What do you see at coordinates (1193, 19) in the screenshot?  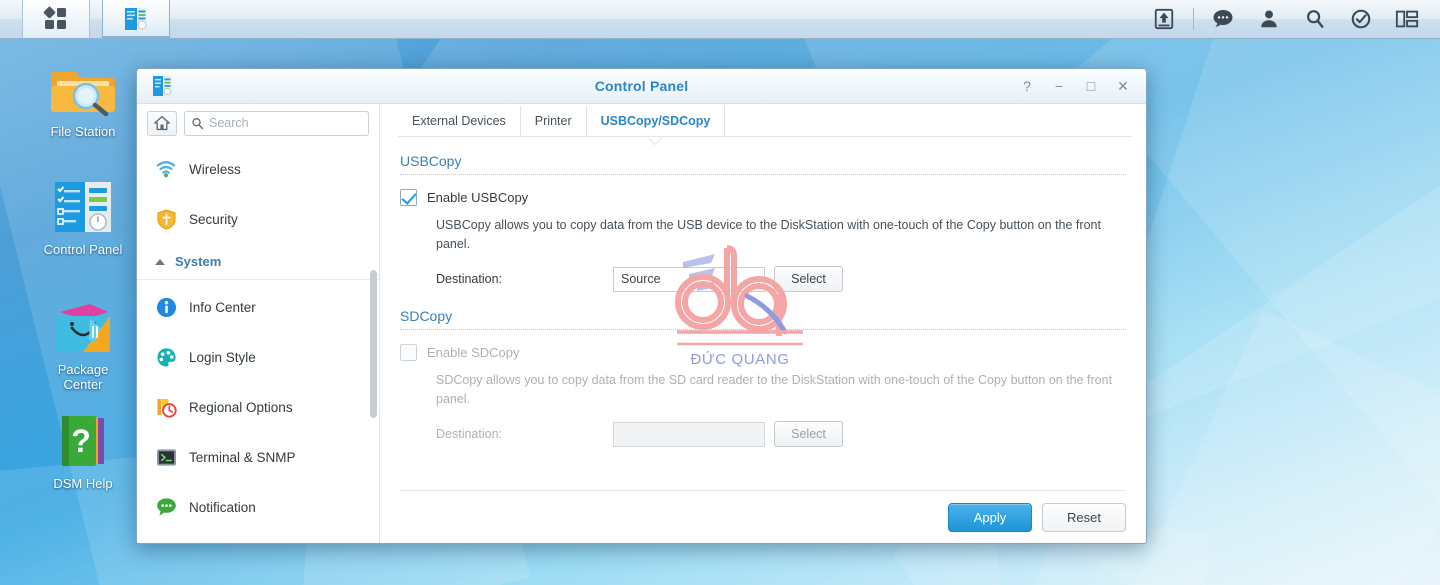 I see `tray-separator` at bounding box center [1193, 19].